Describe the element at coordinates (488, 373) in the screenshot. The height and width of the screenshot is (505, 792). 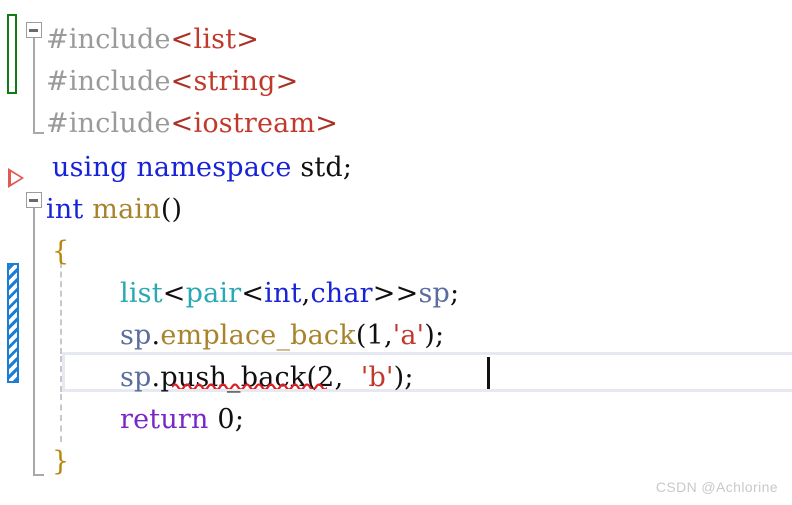
I see `text-caret` at that location.